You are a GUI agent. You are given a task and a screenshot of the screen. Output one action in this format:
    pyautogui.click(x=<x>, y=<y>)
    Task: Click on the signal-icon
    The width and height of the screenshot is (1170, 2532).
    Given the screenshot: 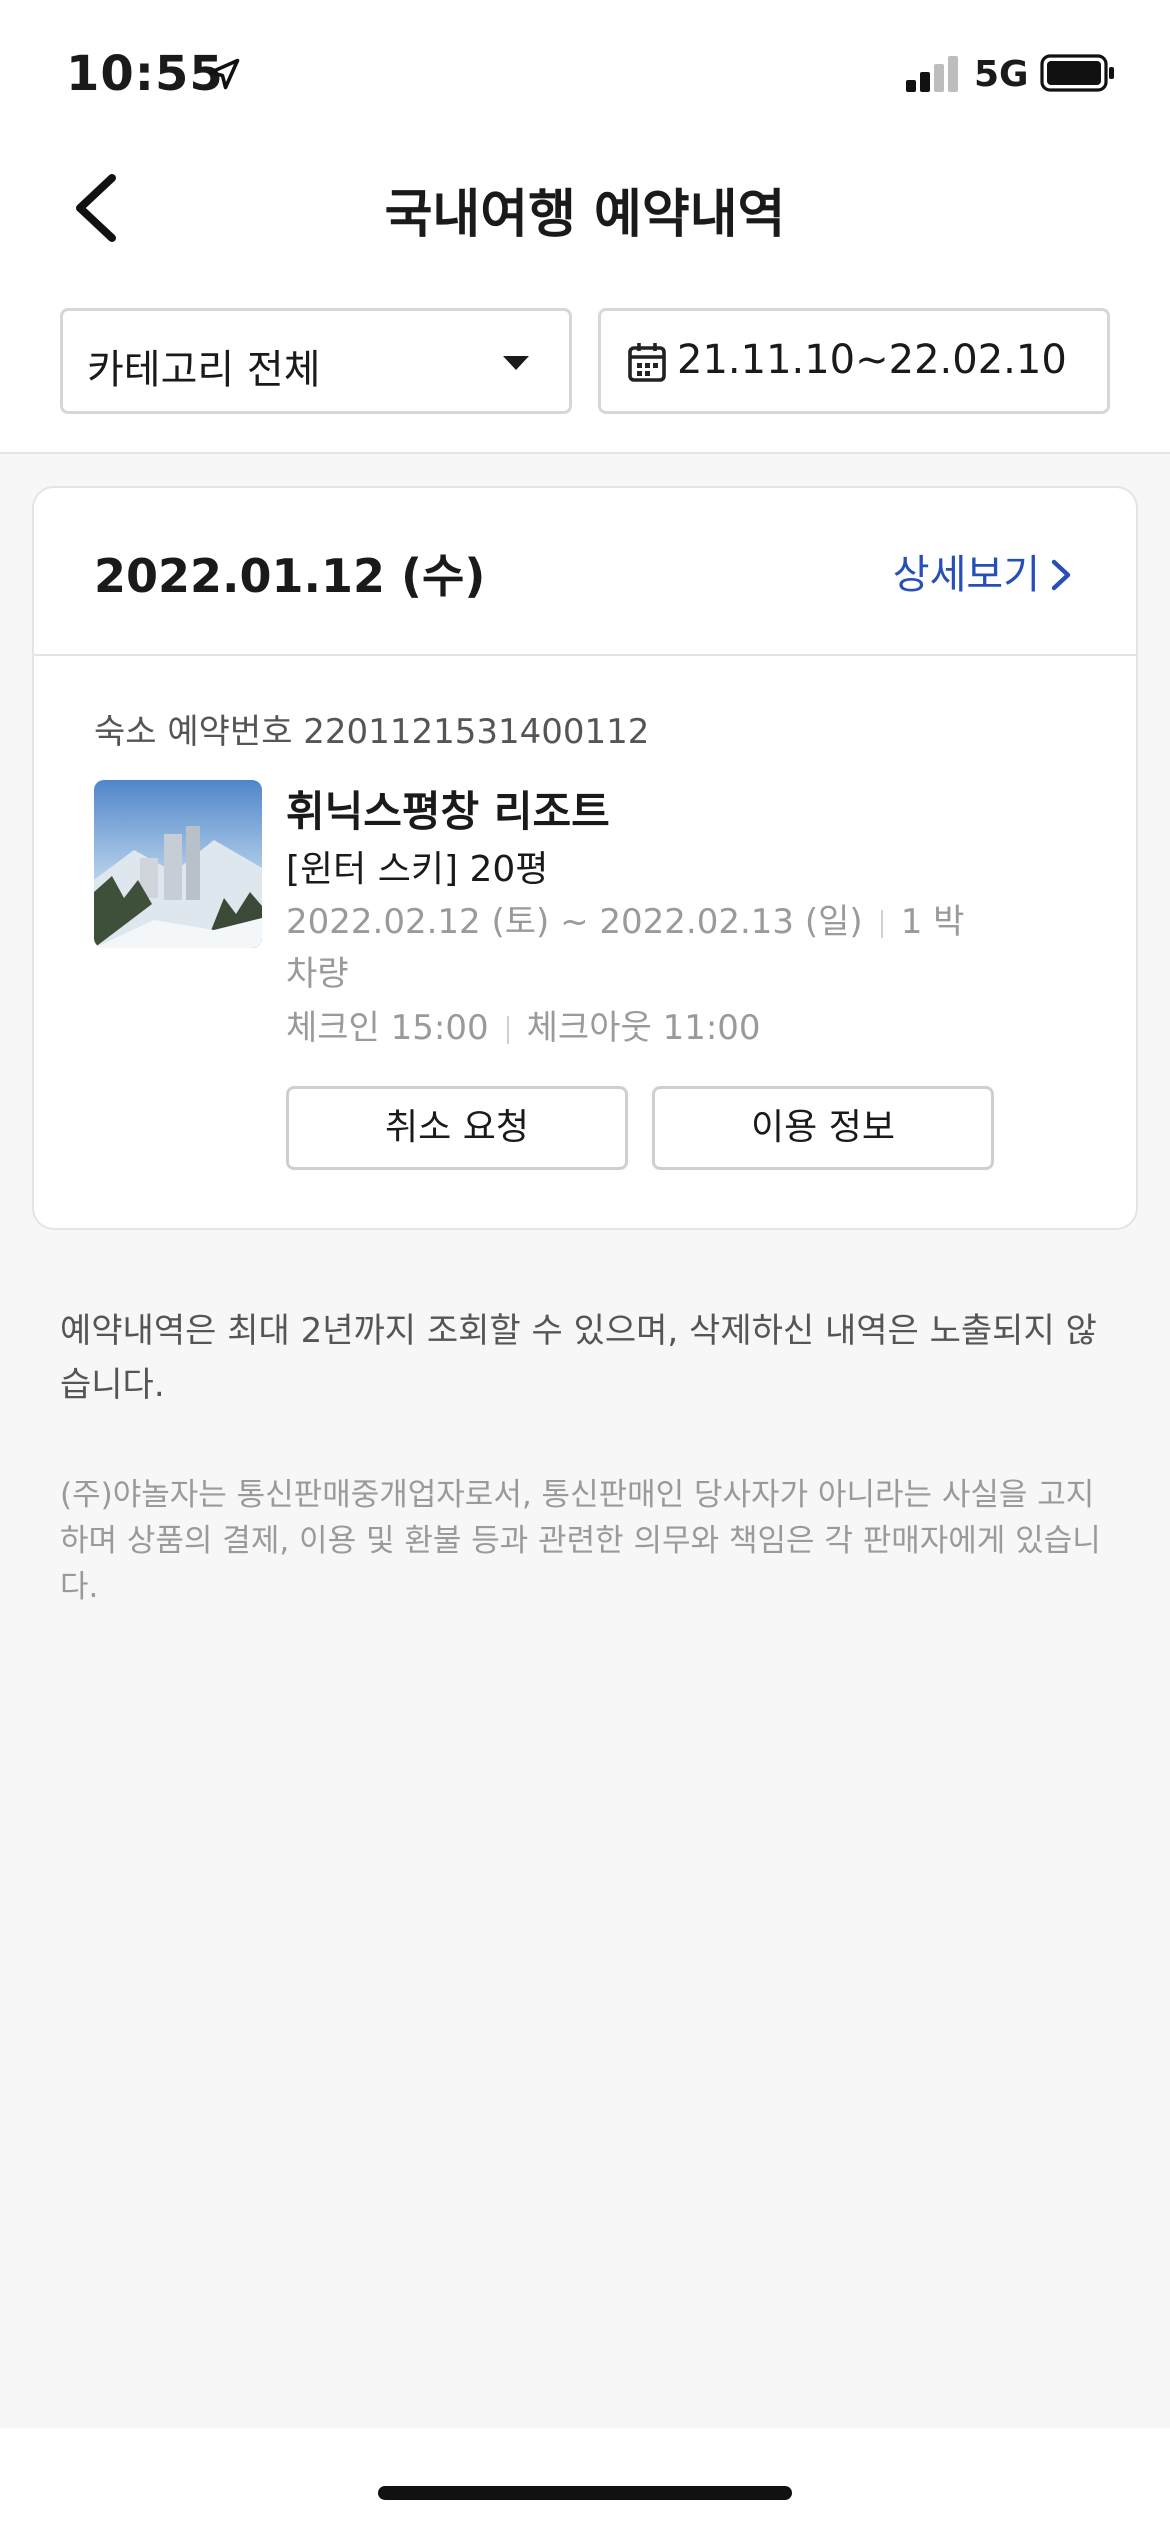 What is the action you would take?
    pyautogui.click(x=932, y=74)
    